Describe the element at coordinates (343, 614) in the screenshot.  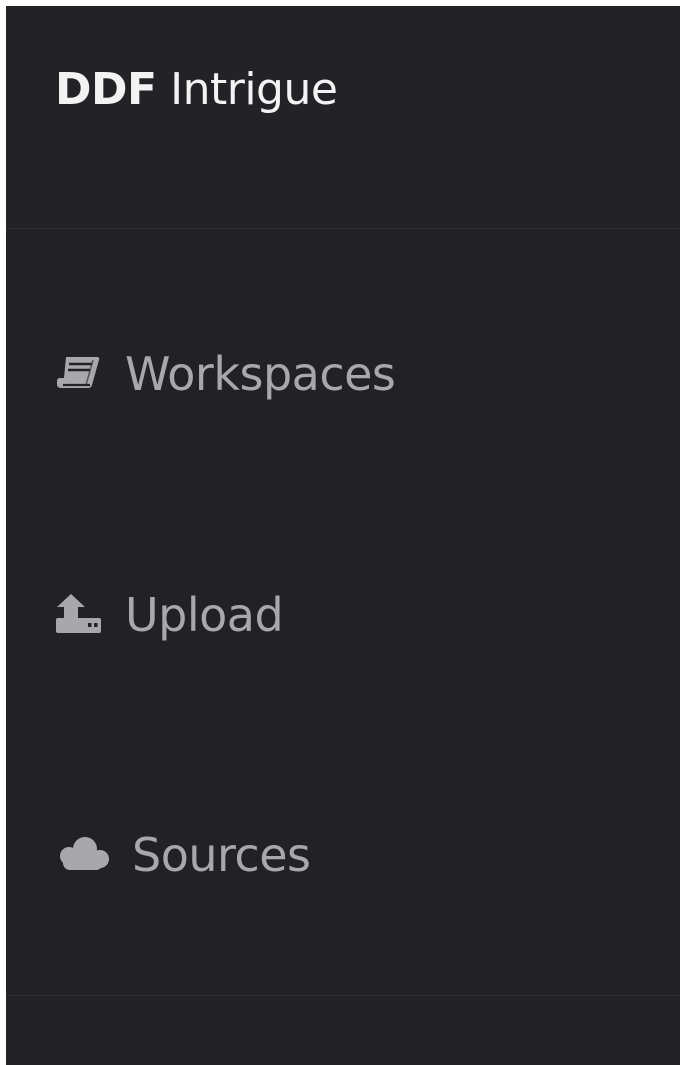
I see `nav-item-upload: Upload` at that location.